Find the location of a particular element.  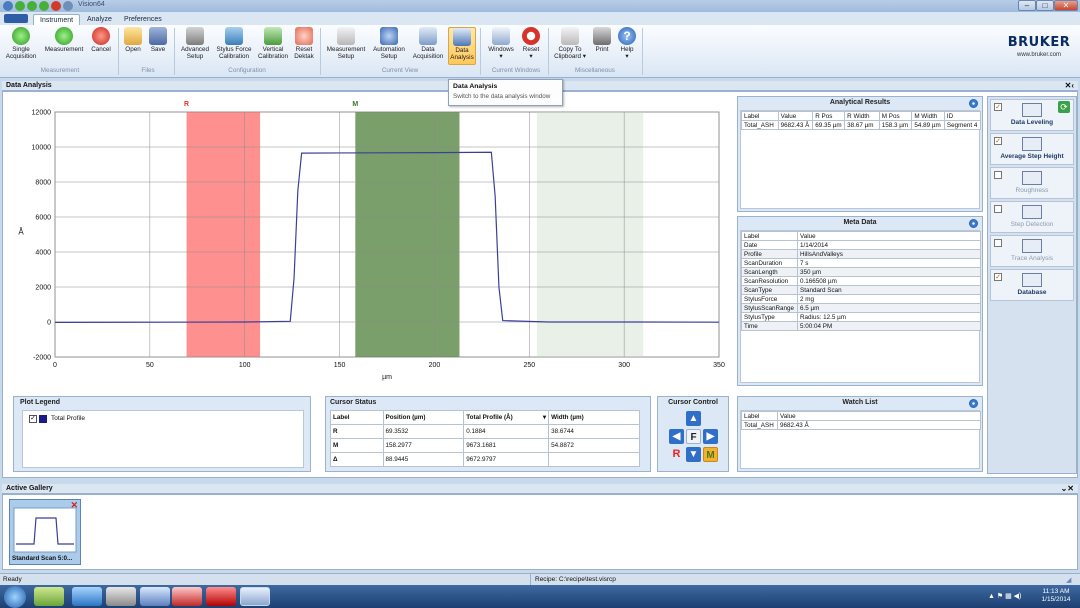

watch-list-row: Total_ASH 9682.43 Å is located at coordinates (861, 425).